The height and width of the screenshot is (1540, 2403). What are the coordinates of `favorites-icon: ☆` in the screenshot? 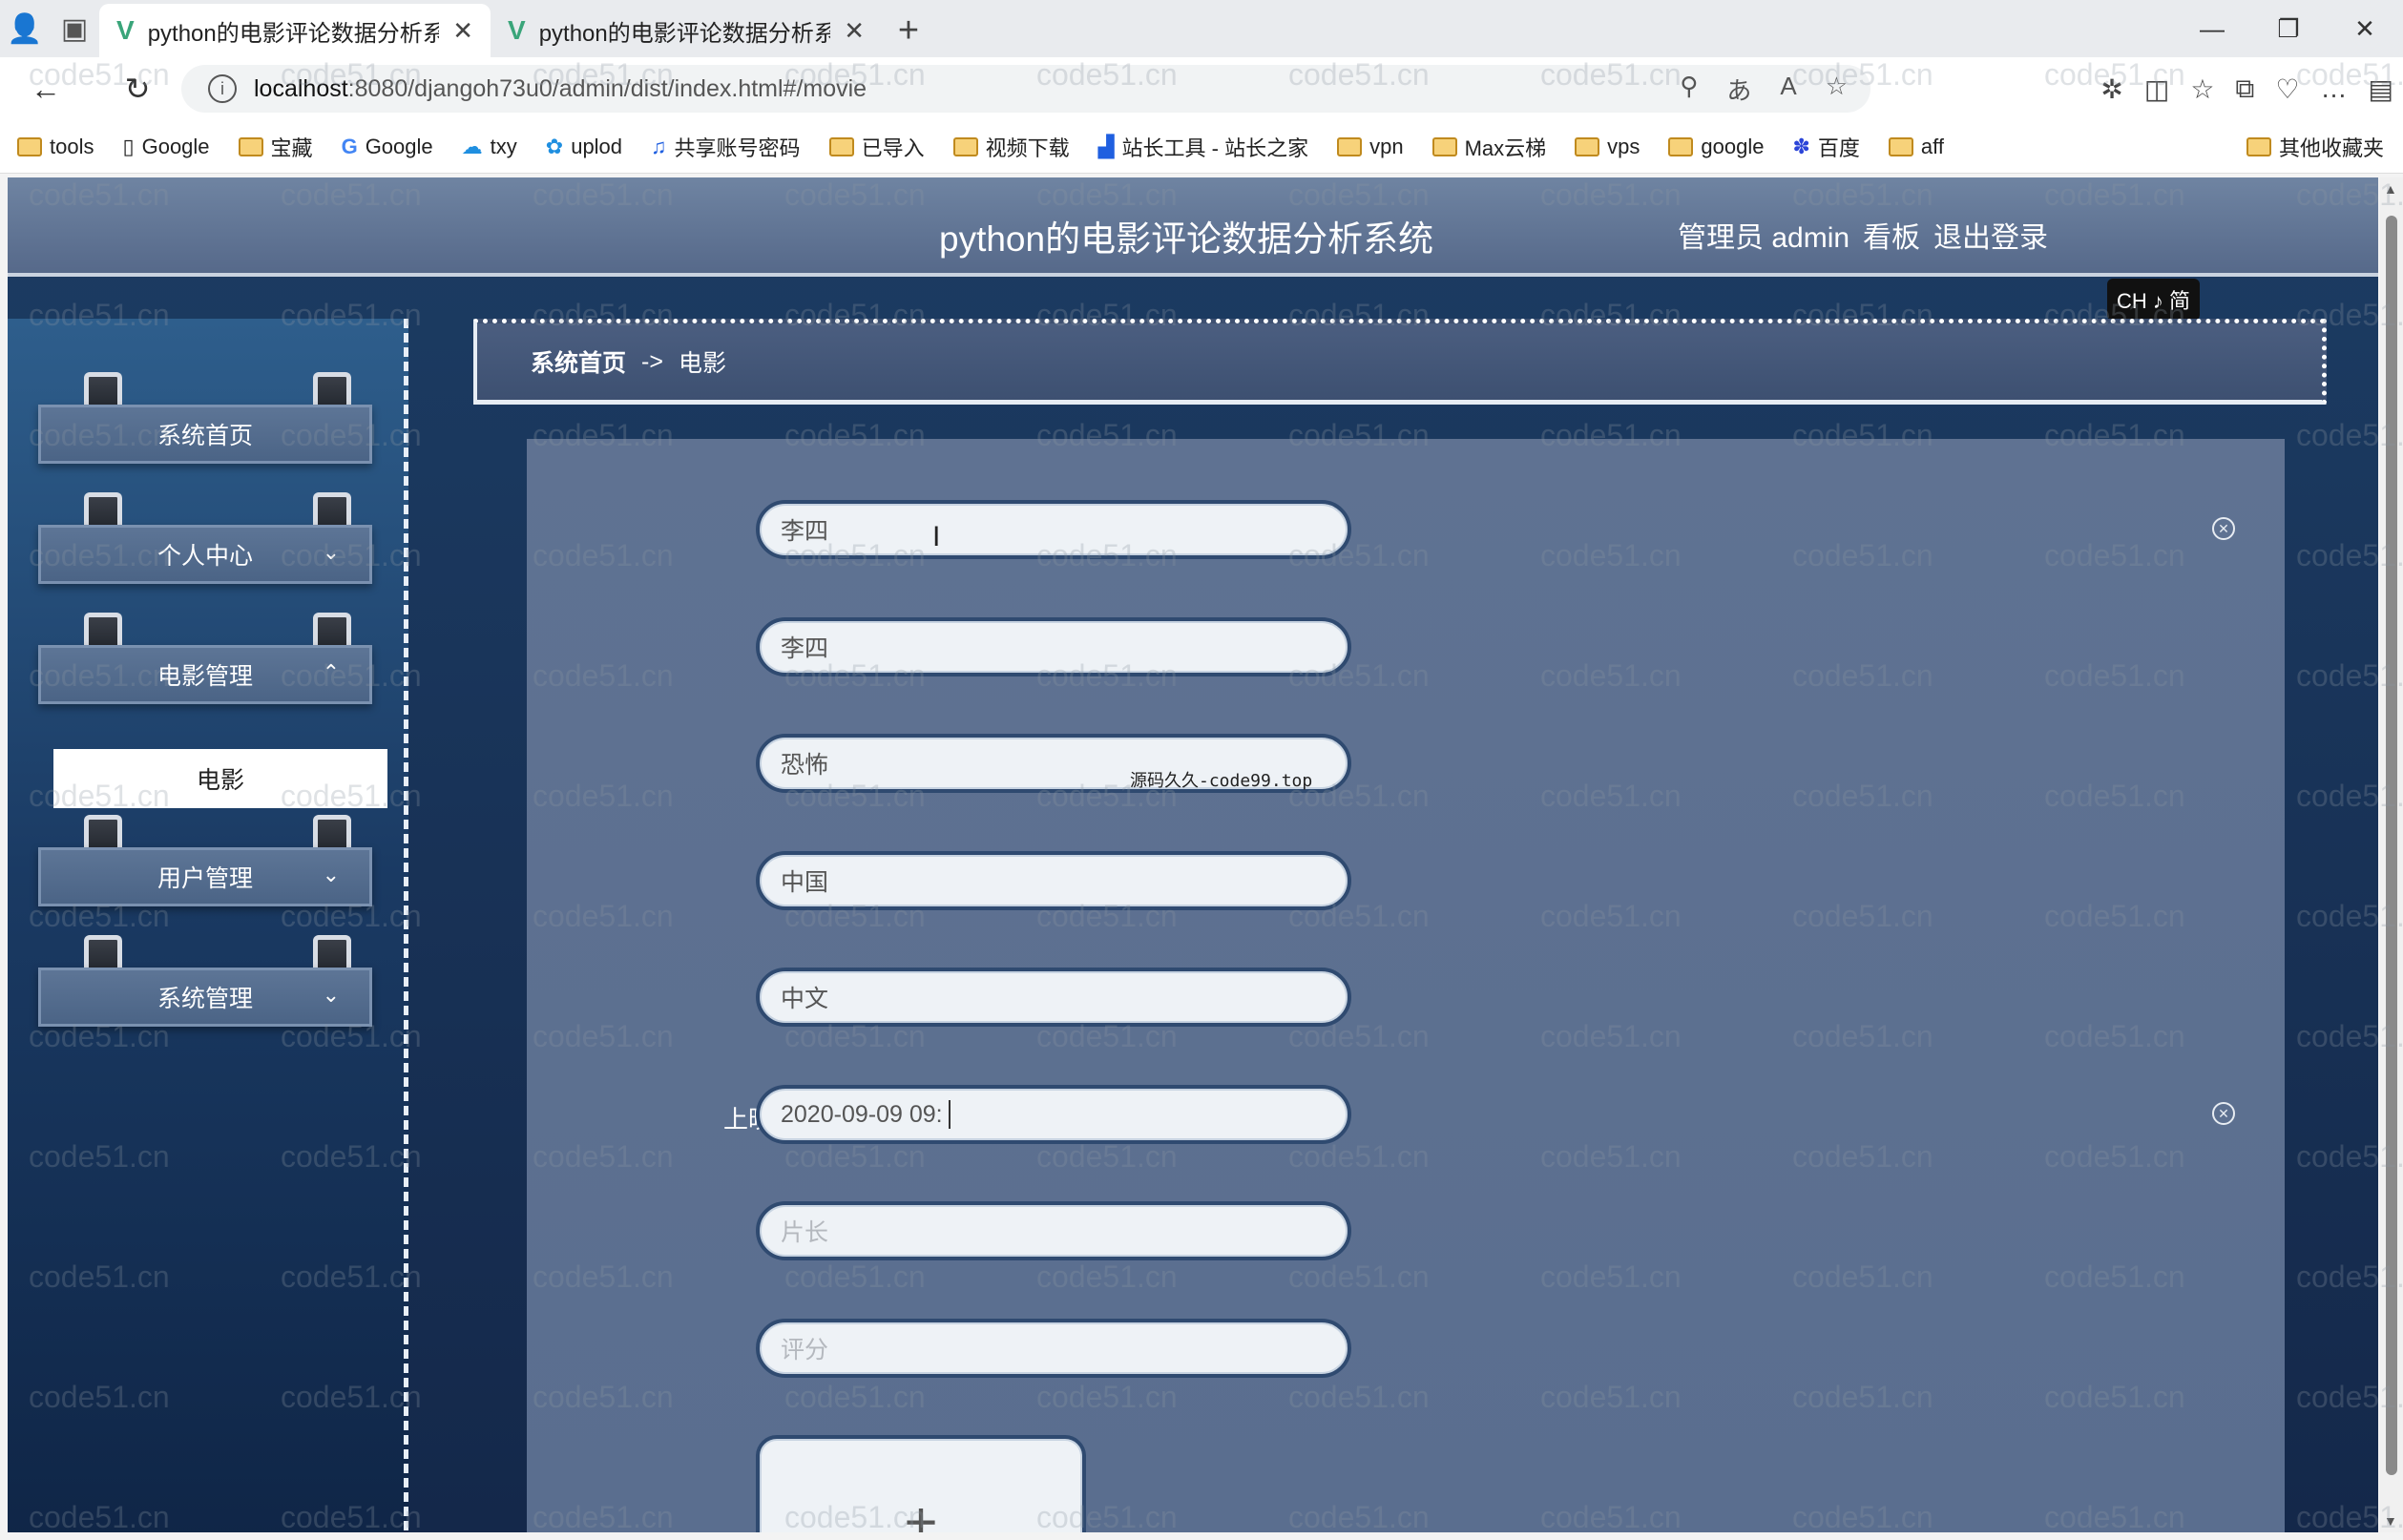 It's located at (2202, 89).